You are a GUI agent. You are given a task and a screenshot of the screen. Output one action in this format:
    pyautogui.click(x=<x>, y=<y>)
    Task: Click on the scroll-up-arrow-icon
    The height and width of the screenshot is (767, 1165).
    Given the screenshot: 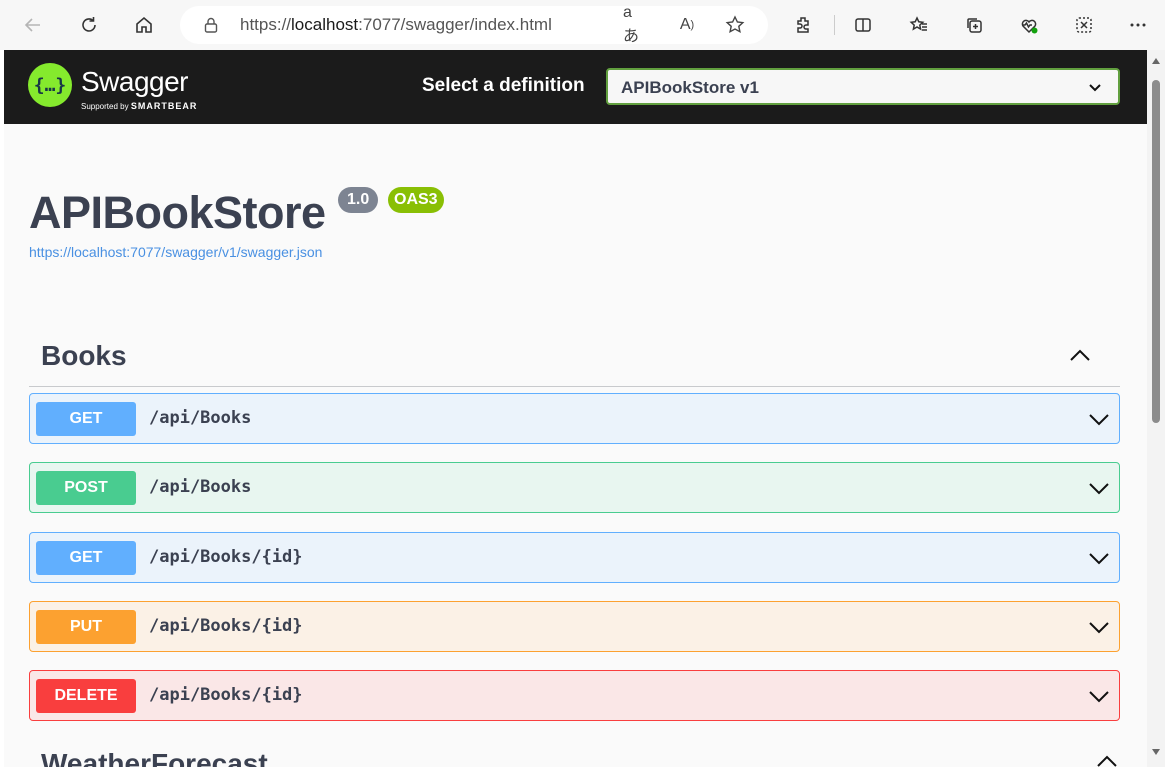 What is the action you would take?
    pyautogui.click(x=1156, y=61)
    